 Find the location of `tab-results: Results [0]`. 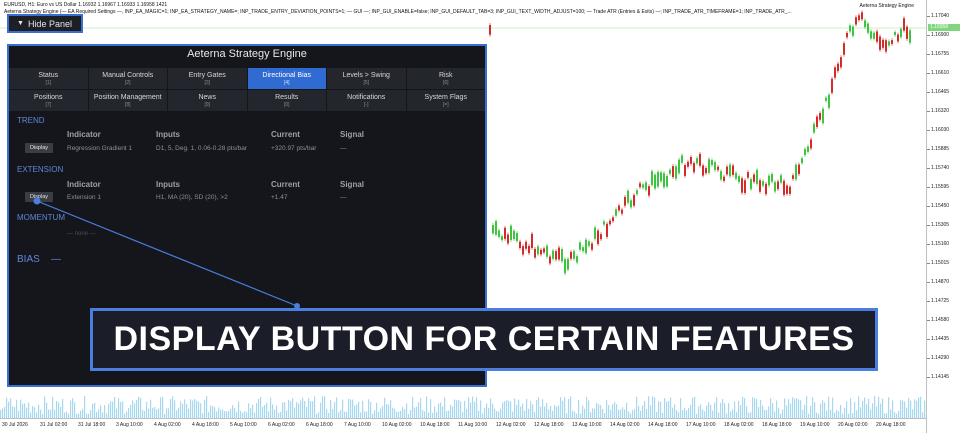

tab-results: Results [0] is located at coordinates (286, 100).